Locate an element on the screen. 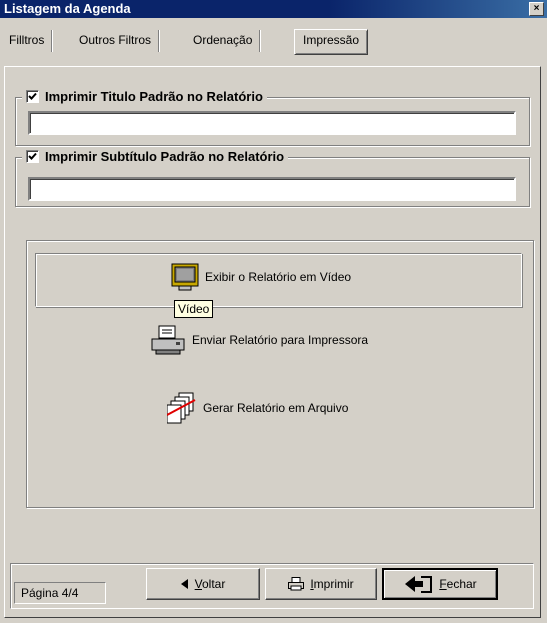  back-button: Voltar is located at coordinates (203, 584).